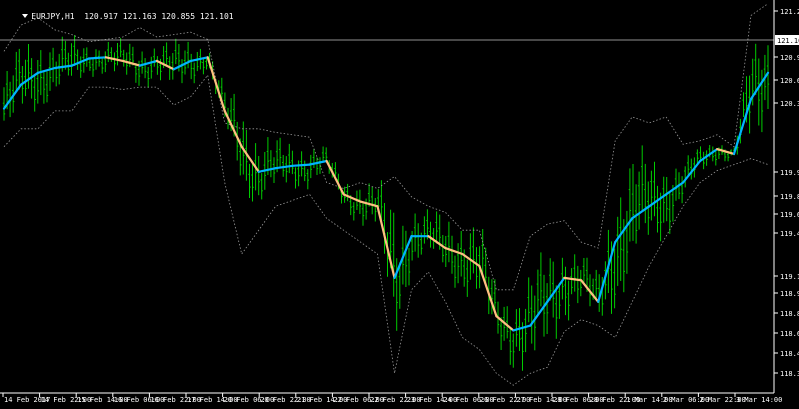 Image resolution: width=799 pixels, height=409 pixels. Describe the element at coordinates (789, 215) in the screenshot. I see `price-tick-label: 119.645` at that location.